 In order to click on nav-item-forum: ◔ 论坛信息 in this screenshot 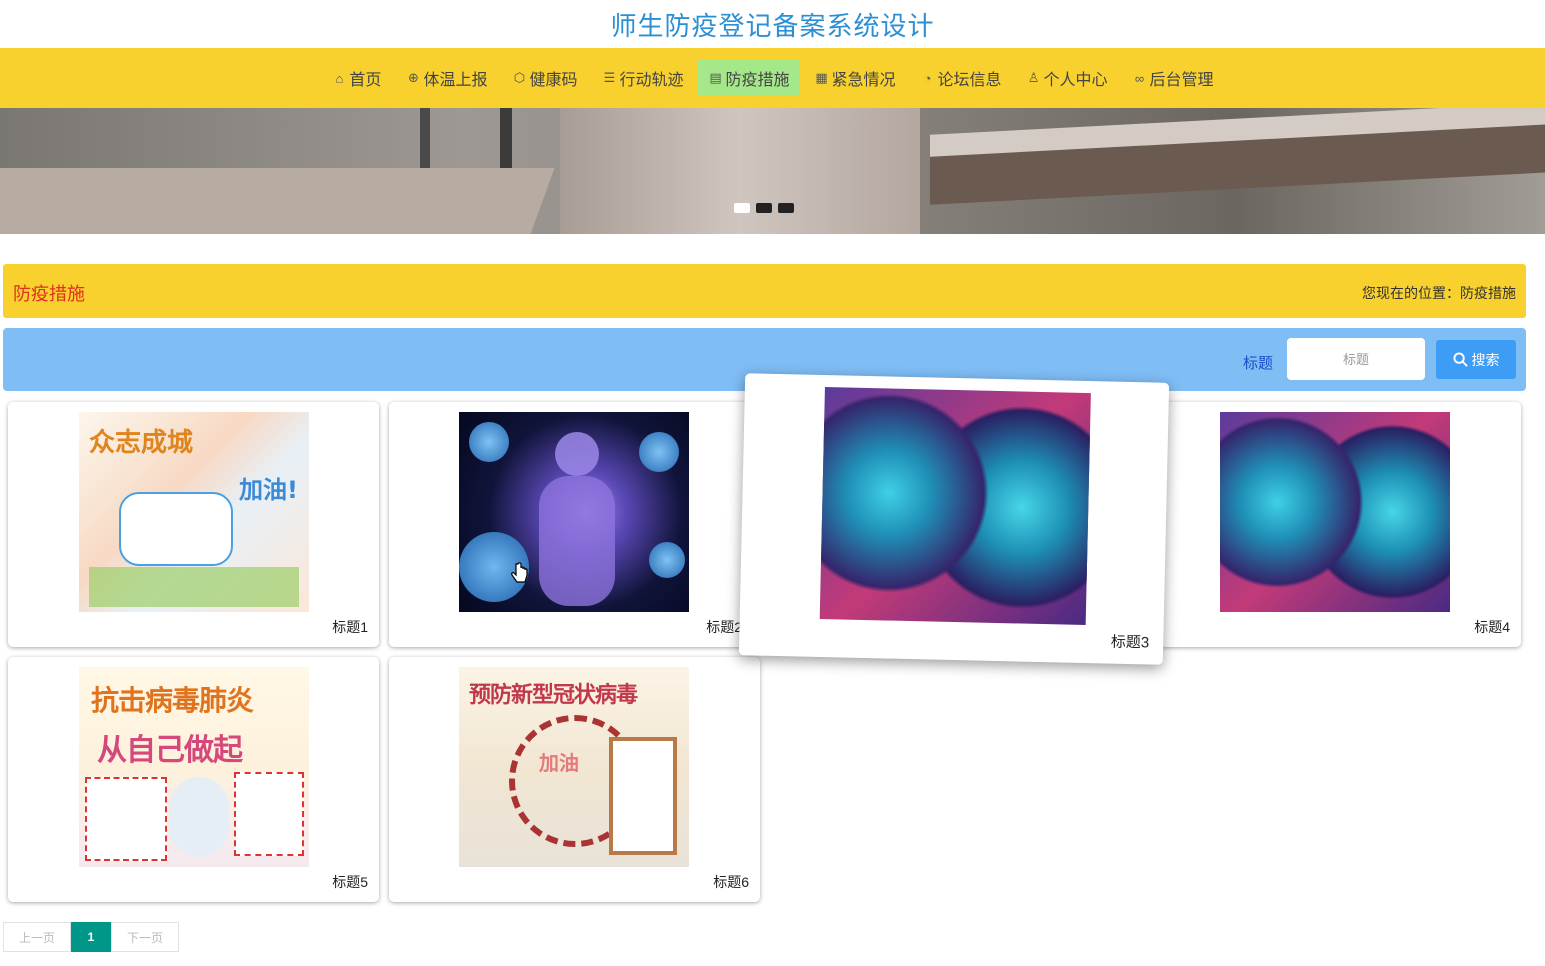, I will do `click(961, 78)`.